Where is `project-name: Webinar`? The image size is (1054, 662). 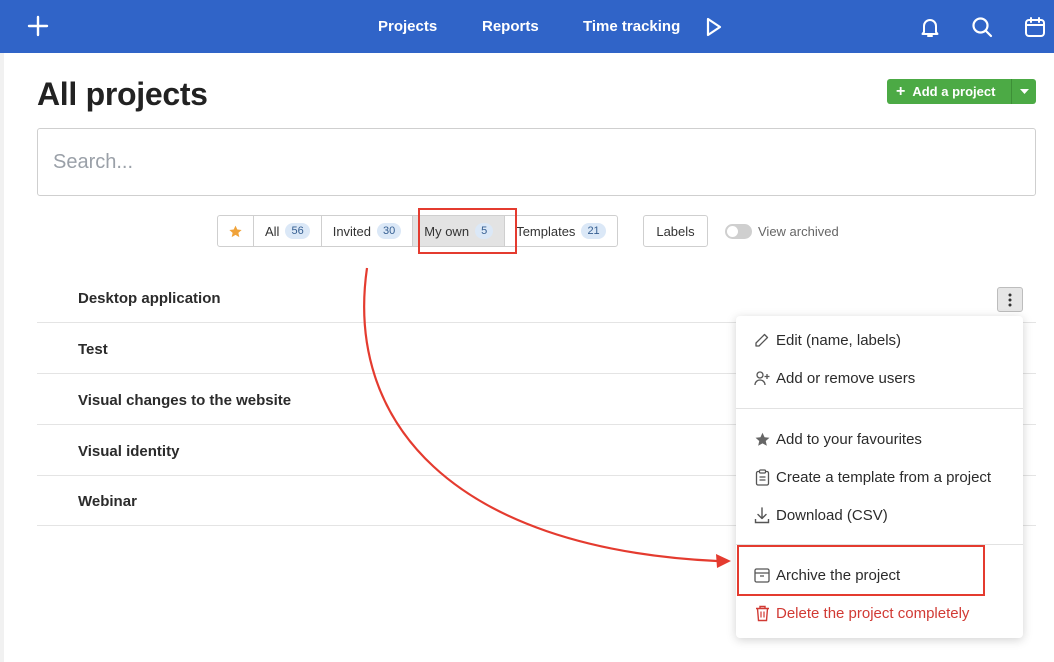
project-name: Webinar is located at coordinates (107, 501).